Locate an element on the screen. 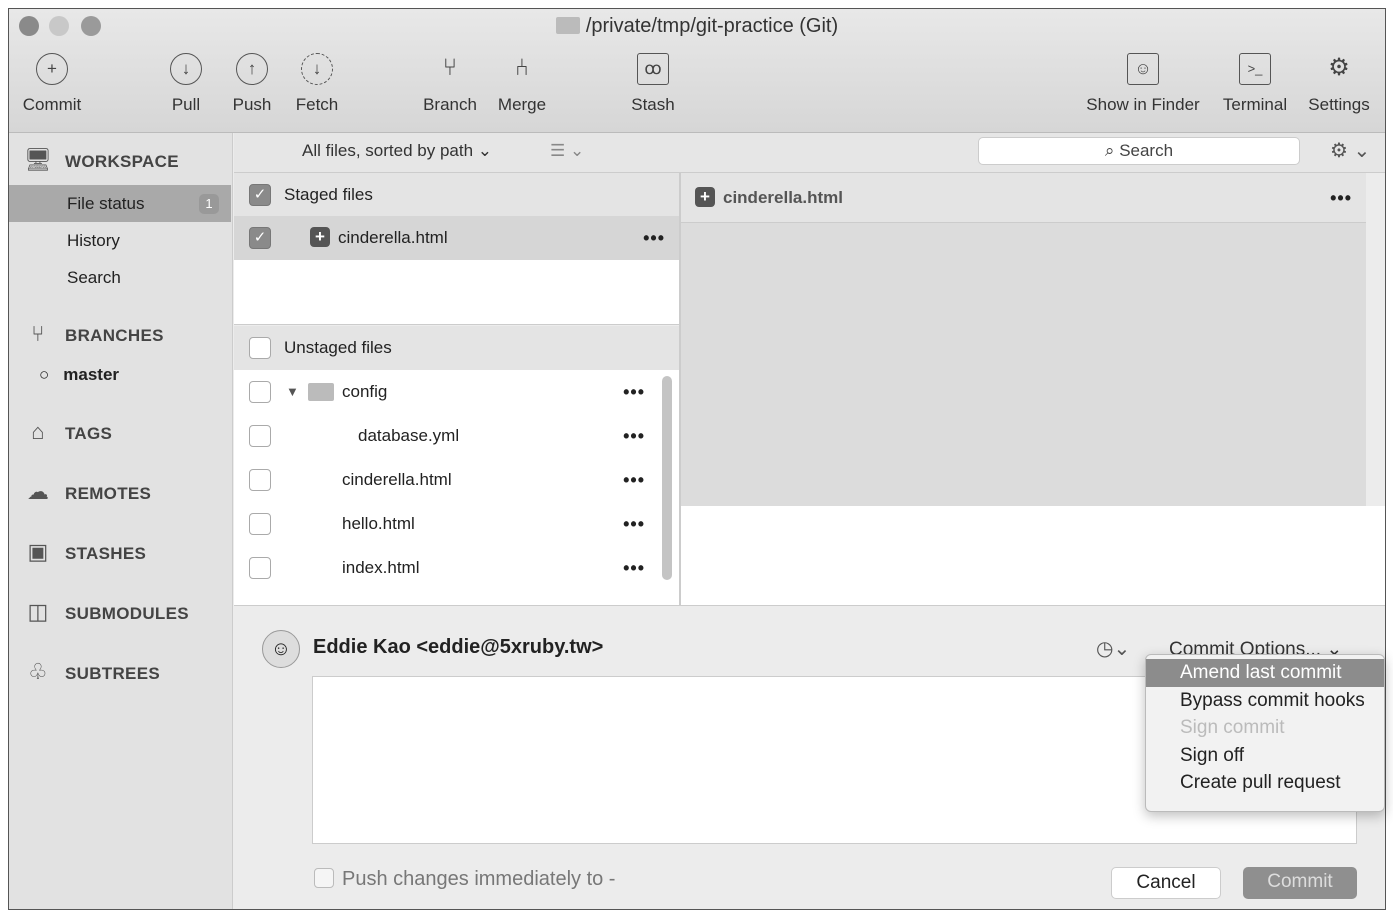  terminal-button: >_ Terminal is located at coordinates (1255, 84).